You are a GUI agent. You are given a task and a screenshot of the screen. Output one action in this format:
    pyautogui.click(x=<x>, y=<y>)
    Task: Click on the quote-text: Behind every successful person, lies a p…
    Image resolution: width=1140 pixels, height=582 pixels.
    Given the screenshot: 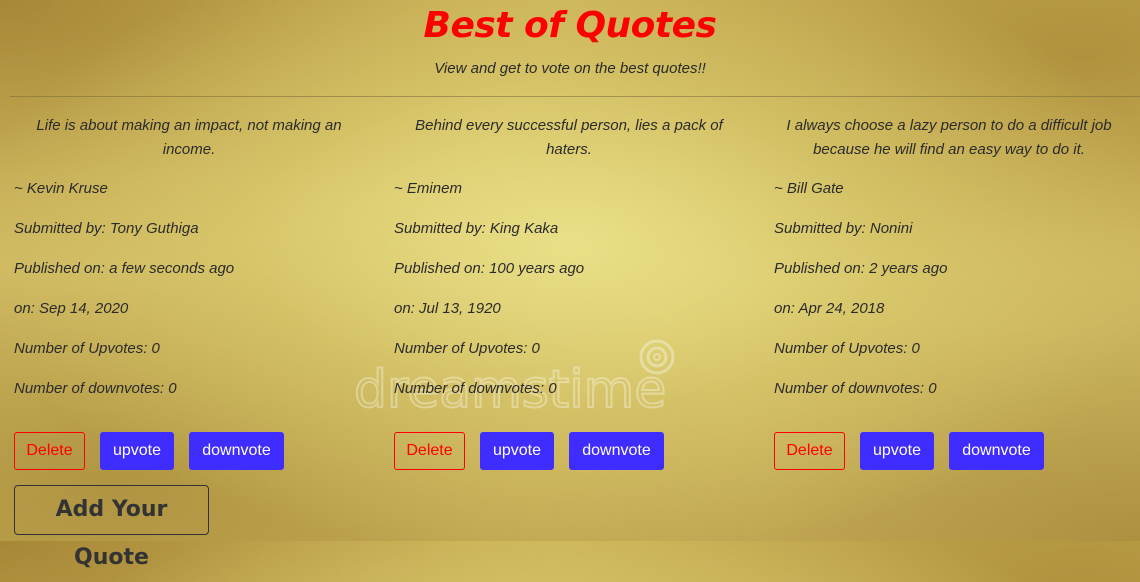 What is the action you would take?
    pyautogui.click(x=569, y=137)
    